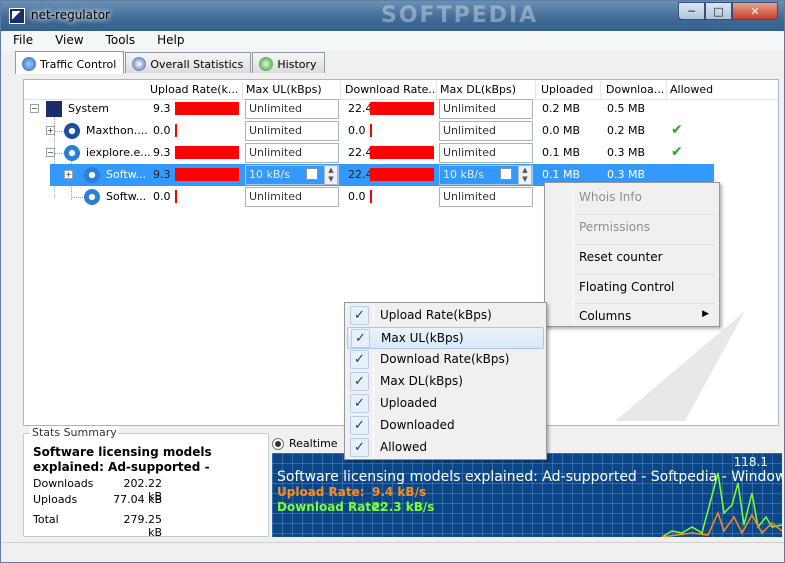 The width and height of the screenshot is (785, 563). What do you see at coordinates (705, 314) in the screenshot?
I see `submenu-arrow-icon: ▶` at bounding box center [705, 314].